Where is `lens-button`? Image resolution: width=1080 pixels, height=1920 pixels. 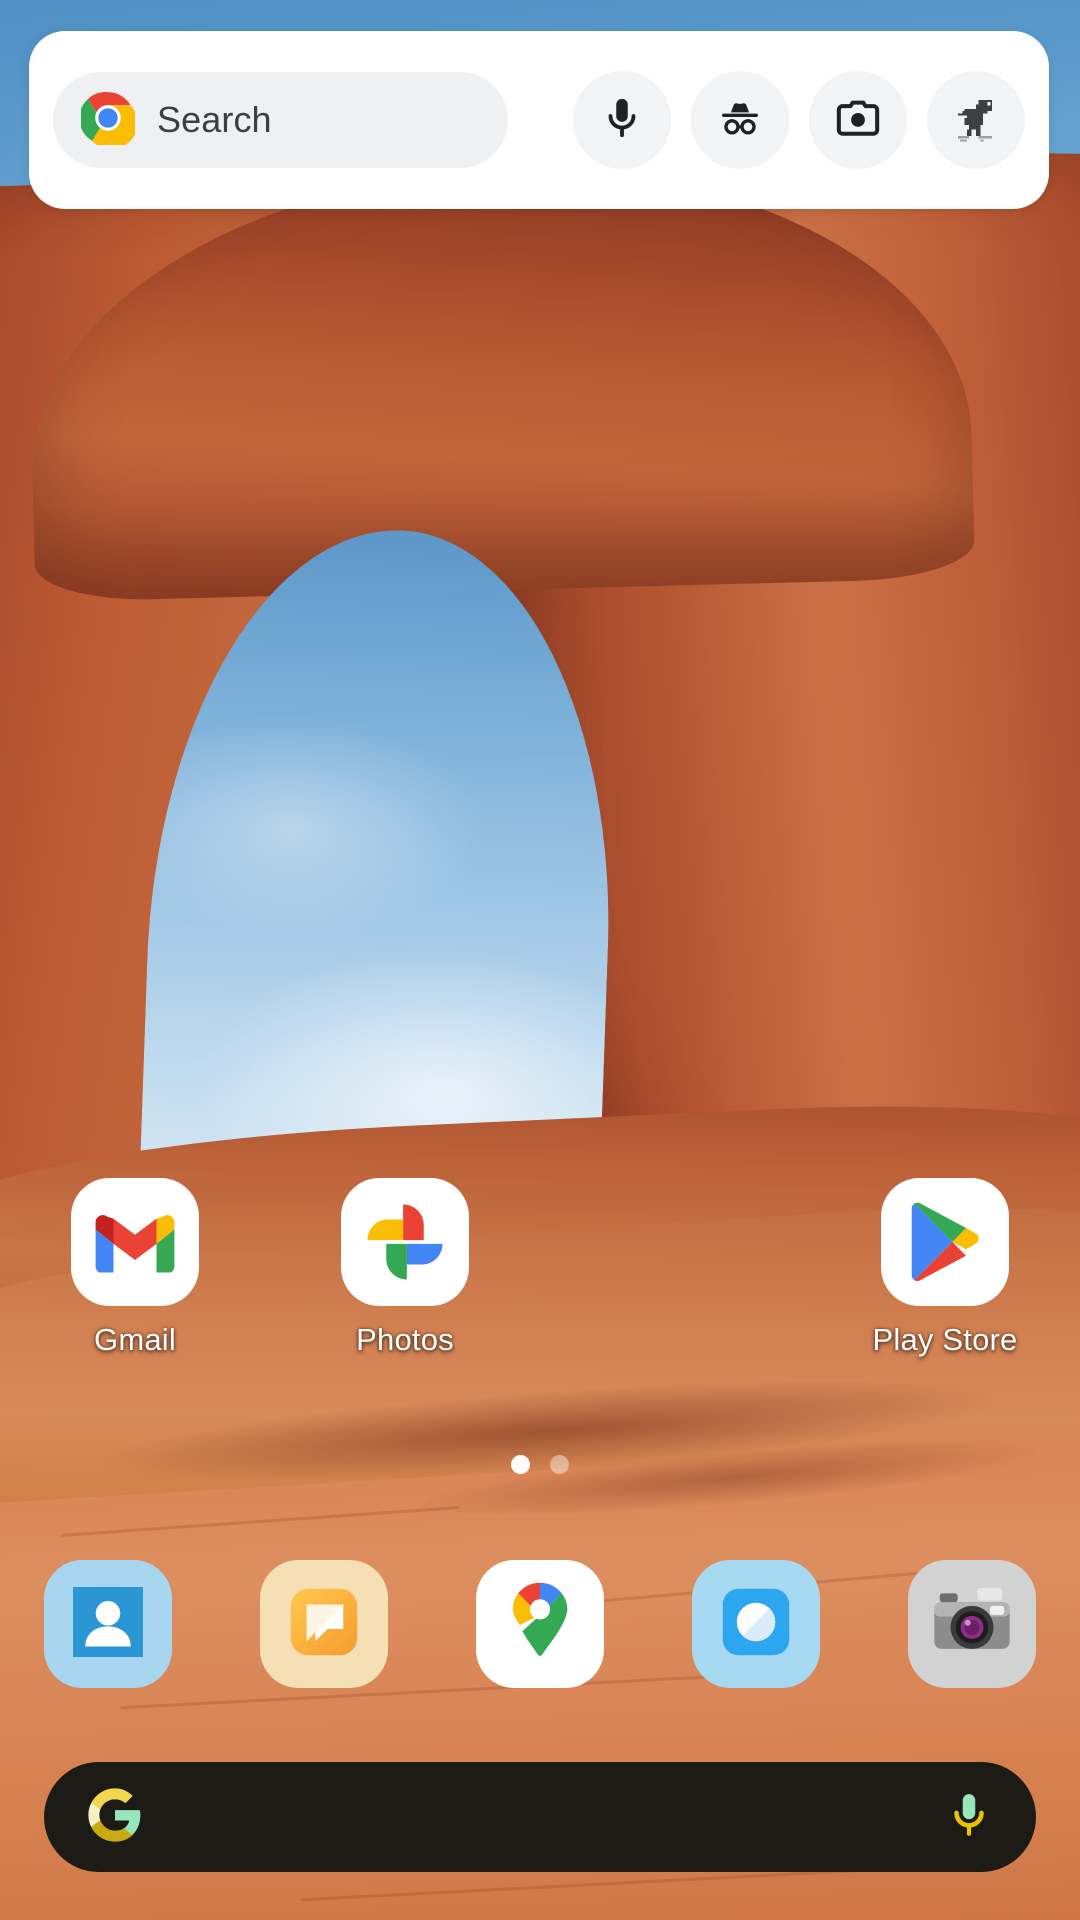 lens-button is located at coordinates (858, 120).